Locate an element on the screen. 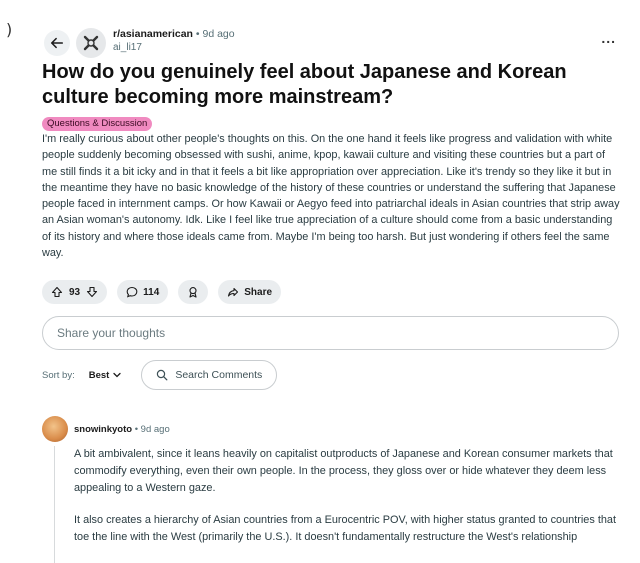  comment-meta: snowinkyoto • 9d ago is located at coordinates (122, 429).